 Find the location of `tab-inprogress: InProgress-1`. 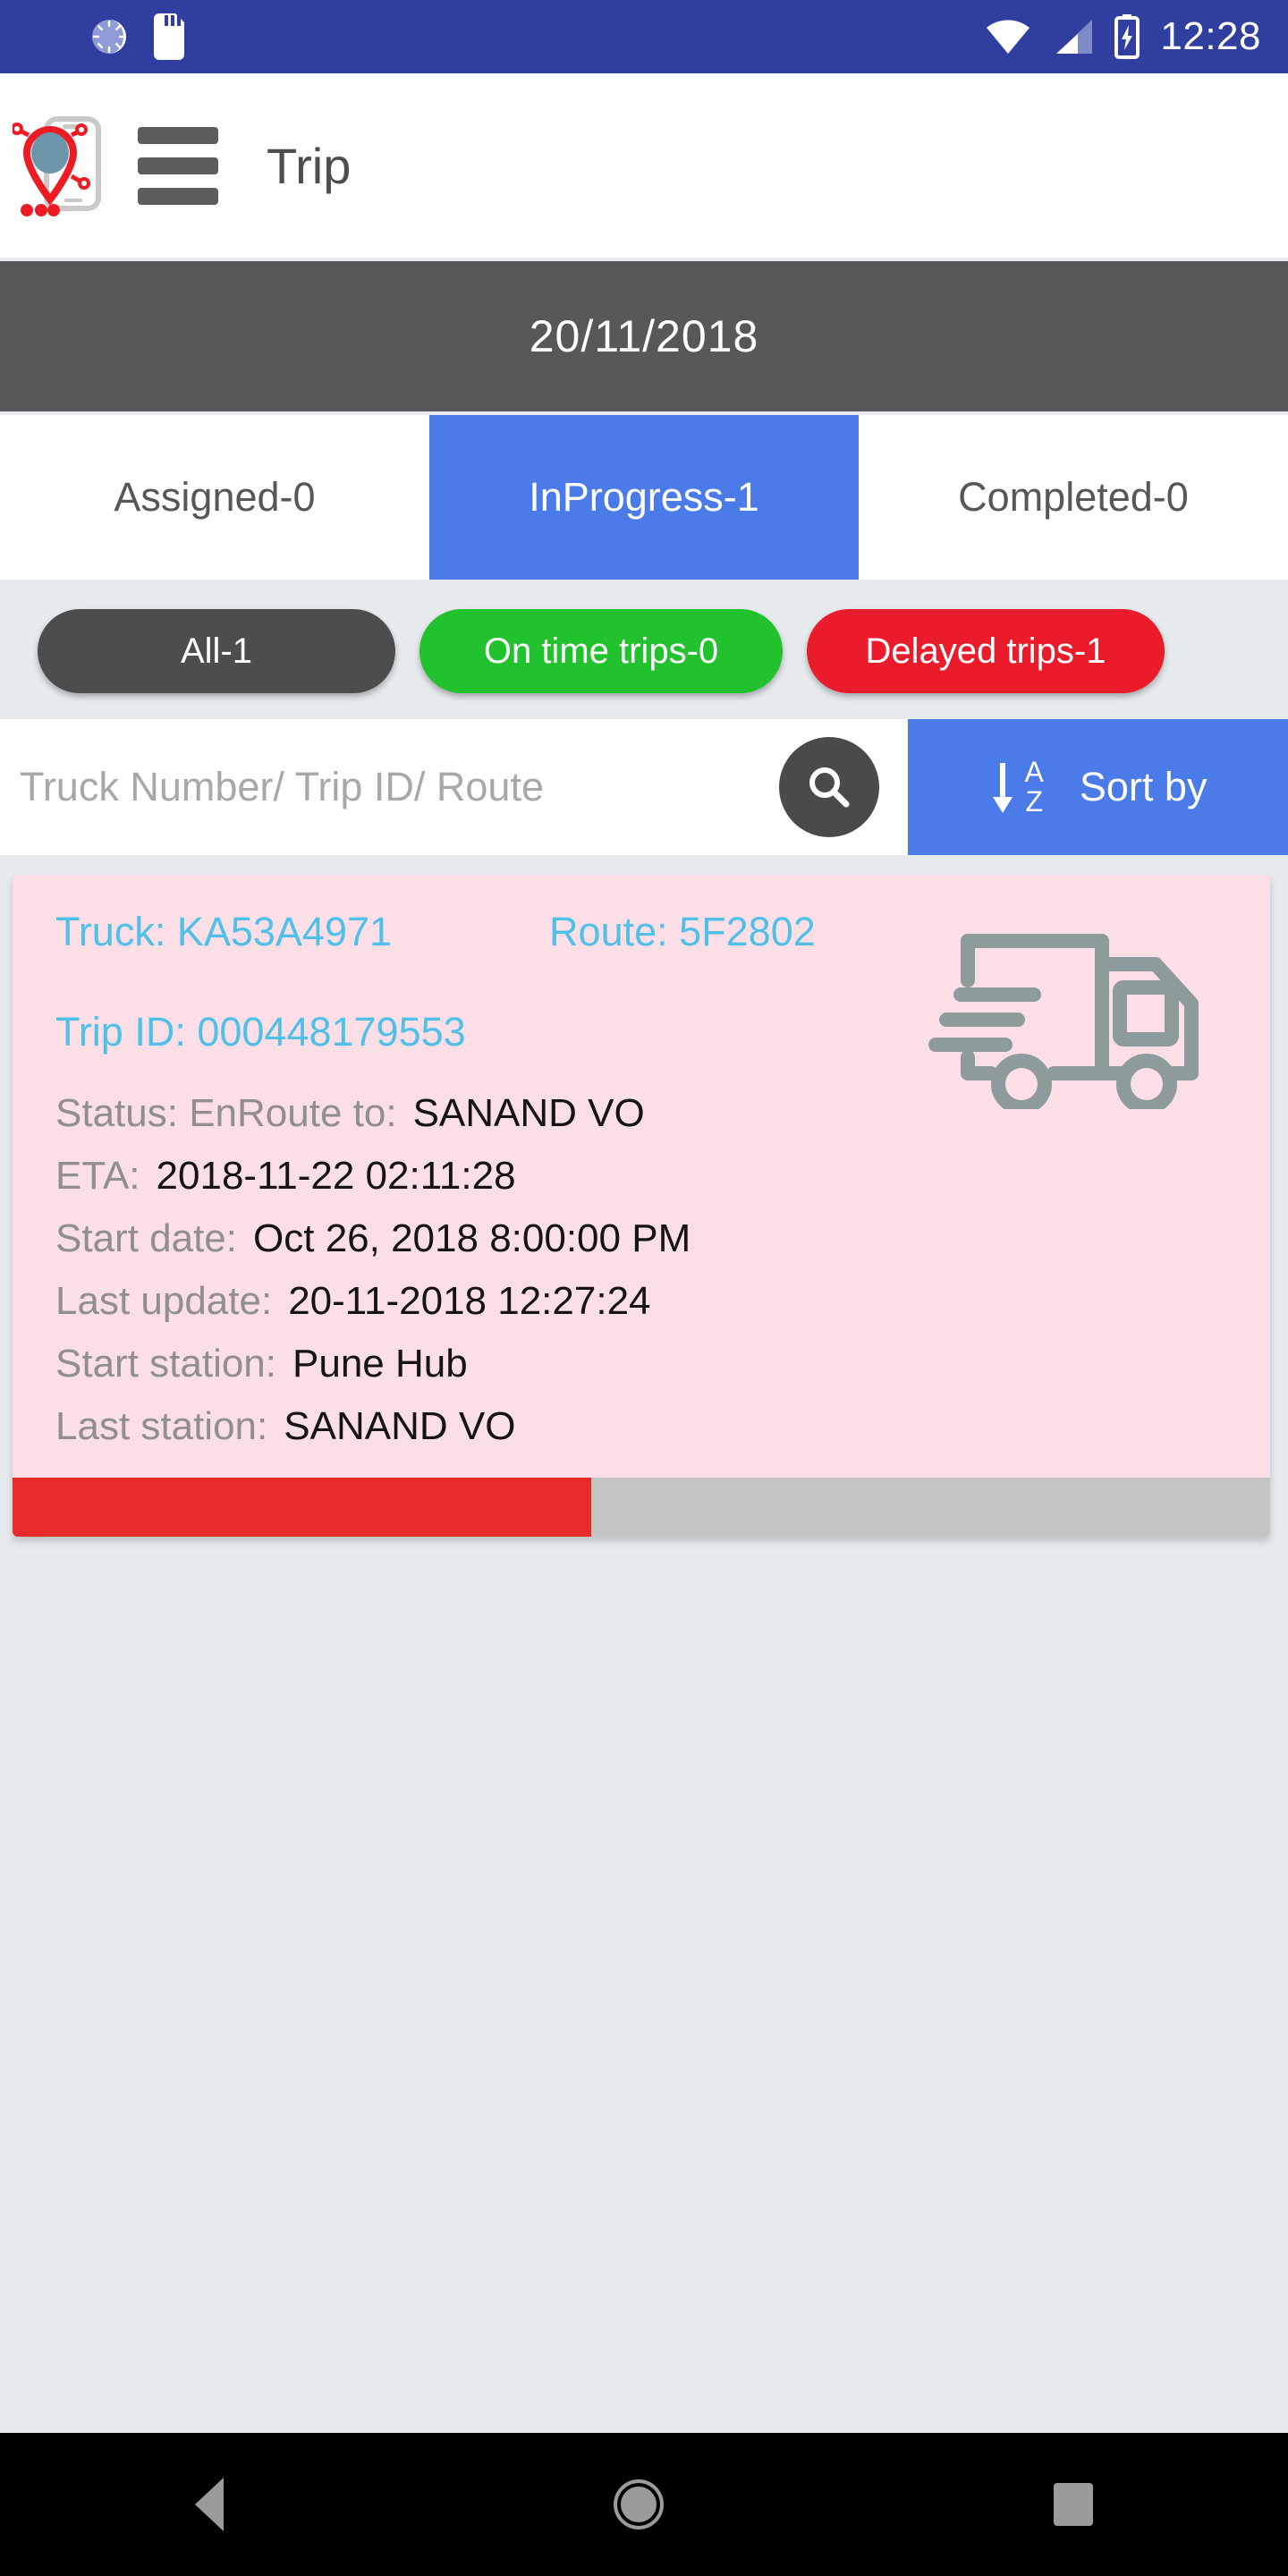

tab-inprogress: InProgress-1 is located at coordinates (644, 497).